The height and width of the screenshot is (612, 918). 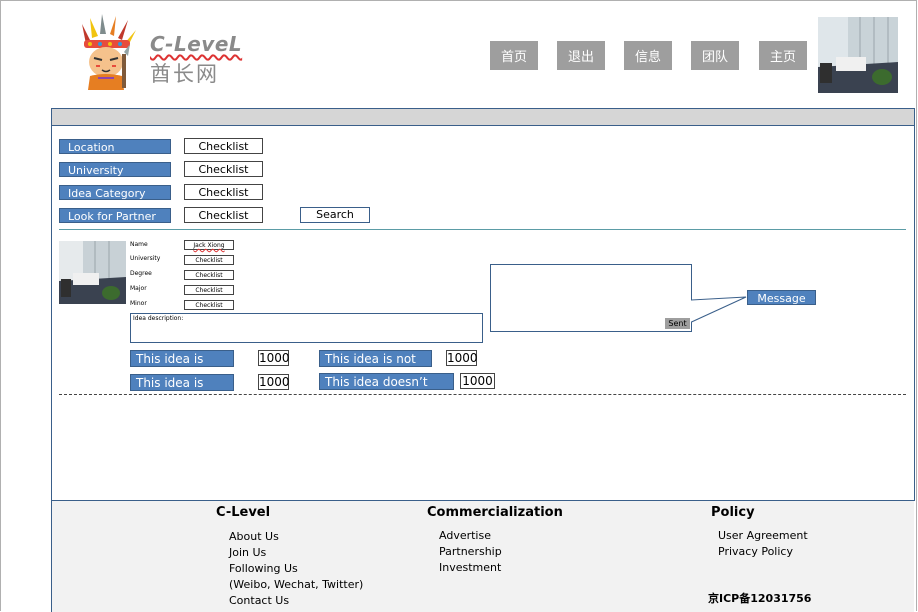 What do you see at coordinates (733, 512) in the screenshot?
I see `footer-heading-policy: Policy` at bounding box center [733, 512].